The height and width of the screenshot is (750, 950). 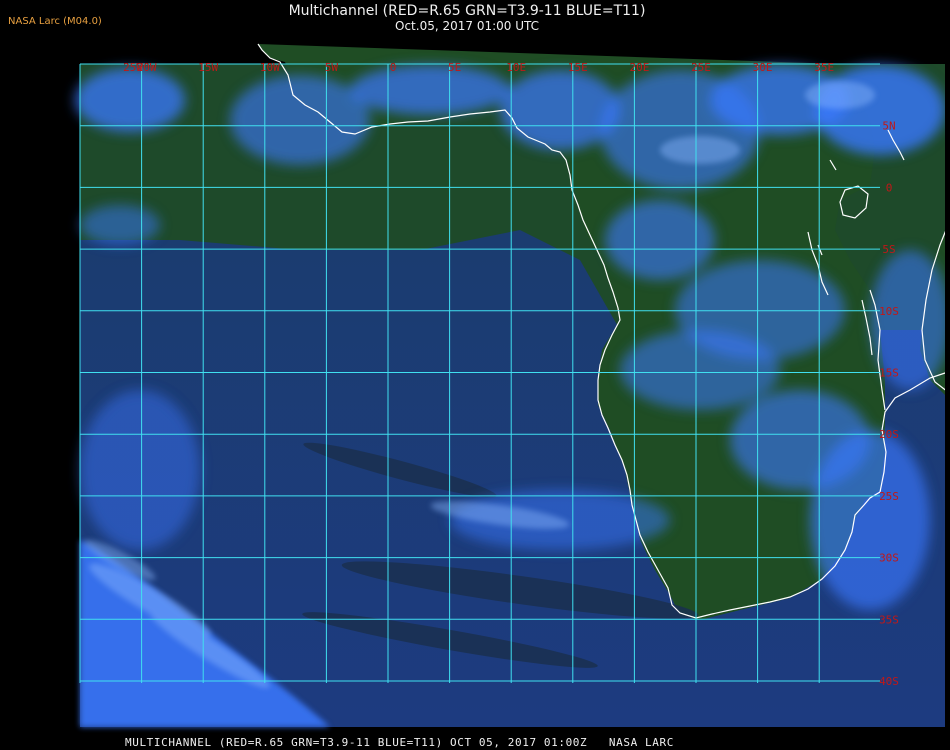 I want to click on longitude-label: 10W, so click(x=270, y=67).